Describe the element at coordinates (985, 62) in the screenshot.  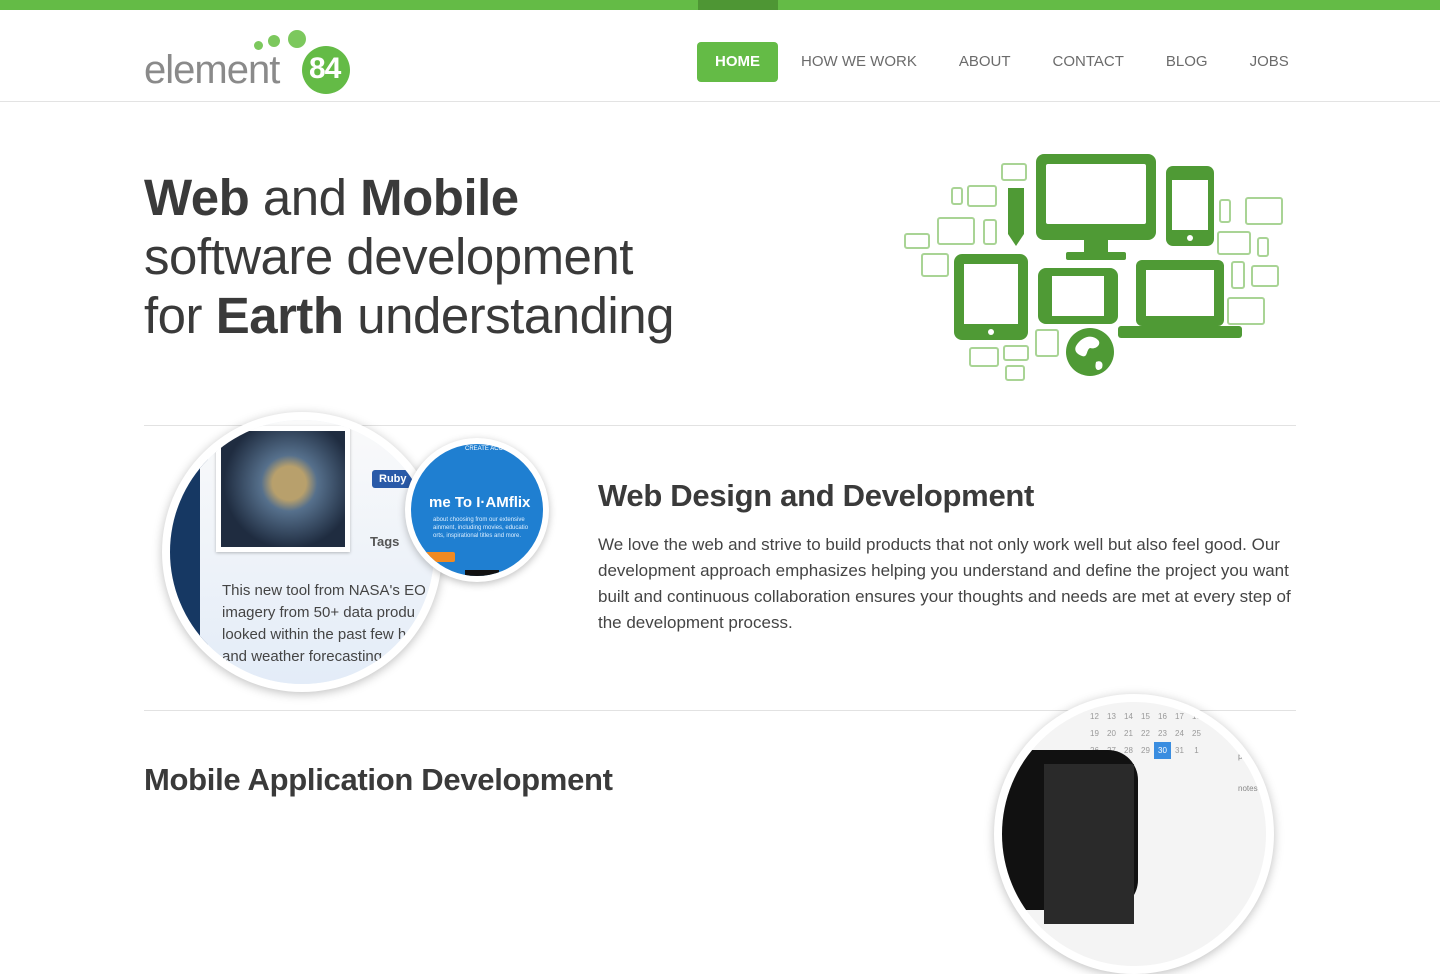
I see `nav-about: ABOUT` at that location.